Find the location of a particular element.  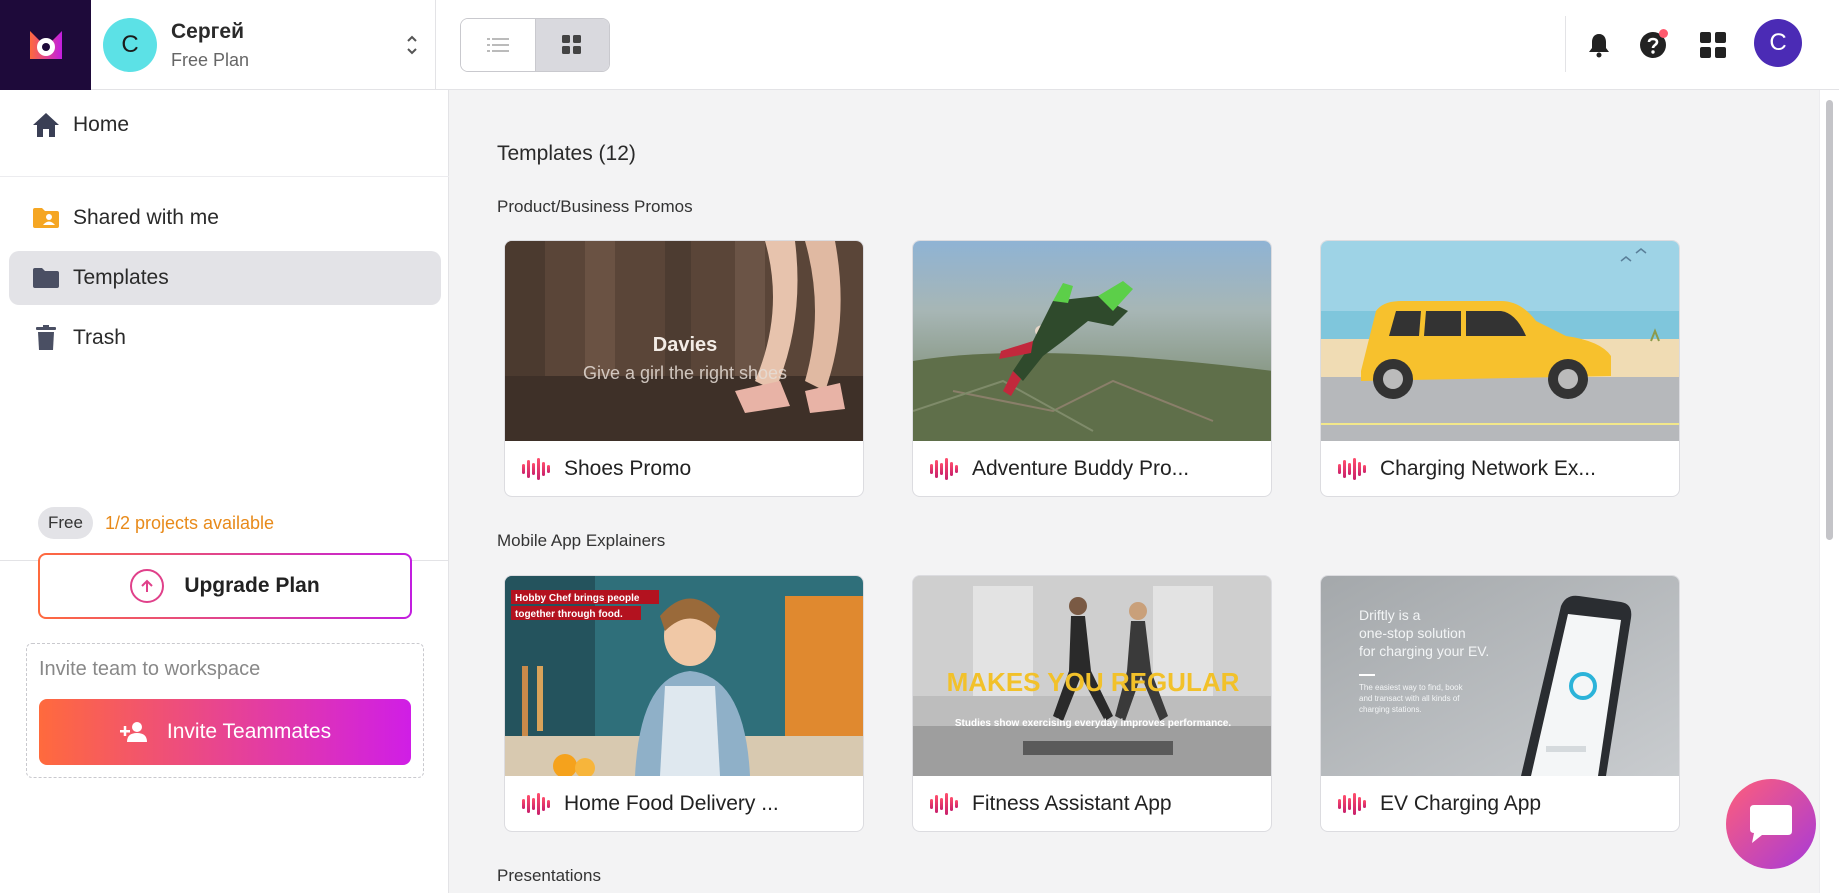

apps-grid-icon is located at coordinates (1713, 45).